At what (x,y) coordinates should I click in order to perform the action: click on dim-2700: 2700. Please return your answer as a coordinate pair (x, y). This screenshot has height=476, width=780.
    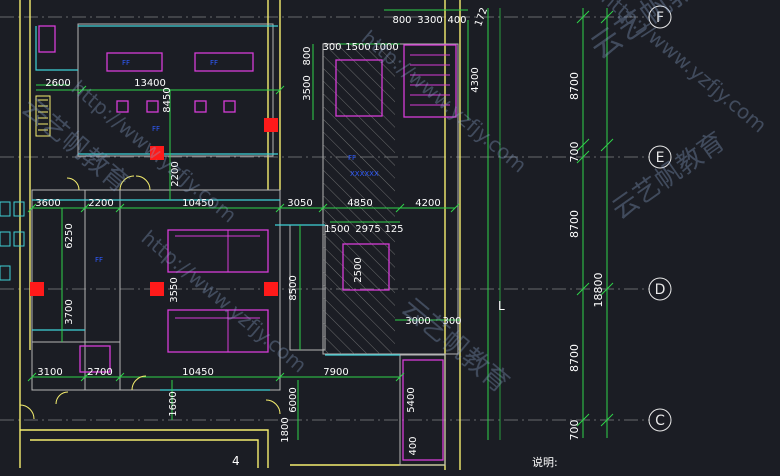
    Looking at the image, I should click on (99, 372).